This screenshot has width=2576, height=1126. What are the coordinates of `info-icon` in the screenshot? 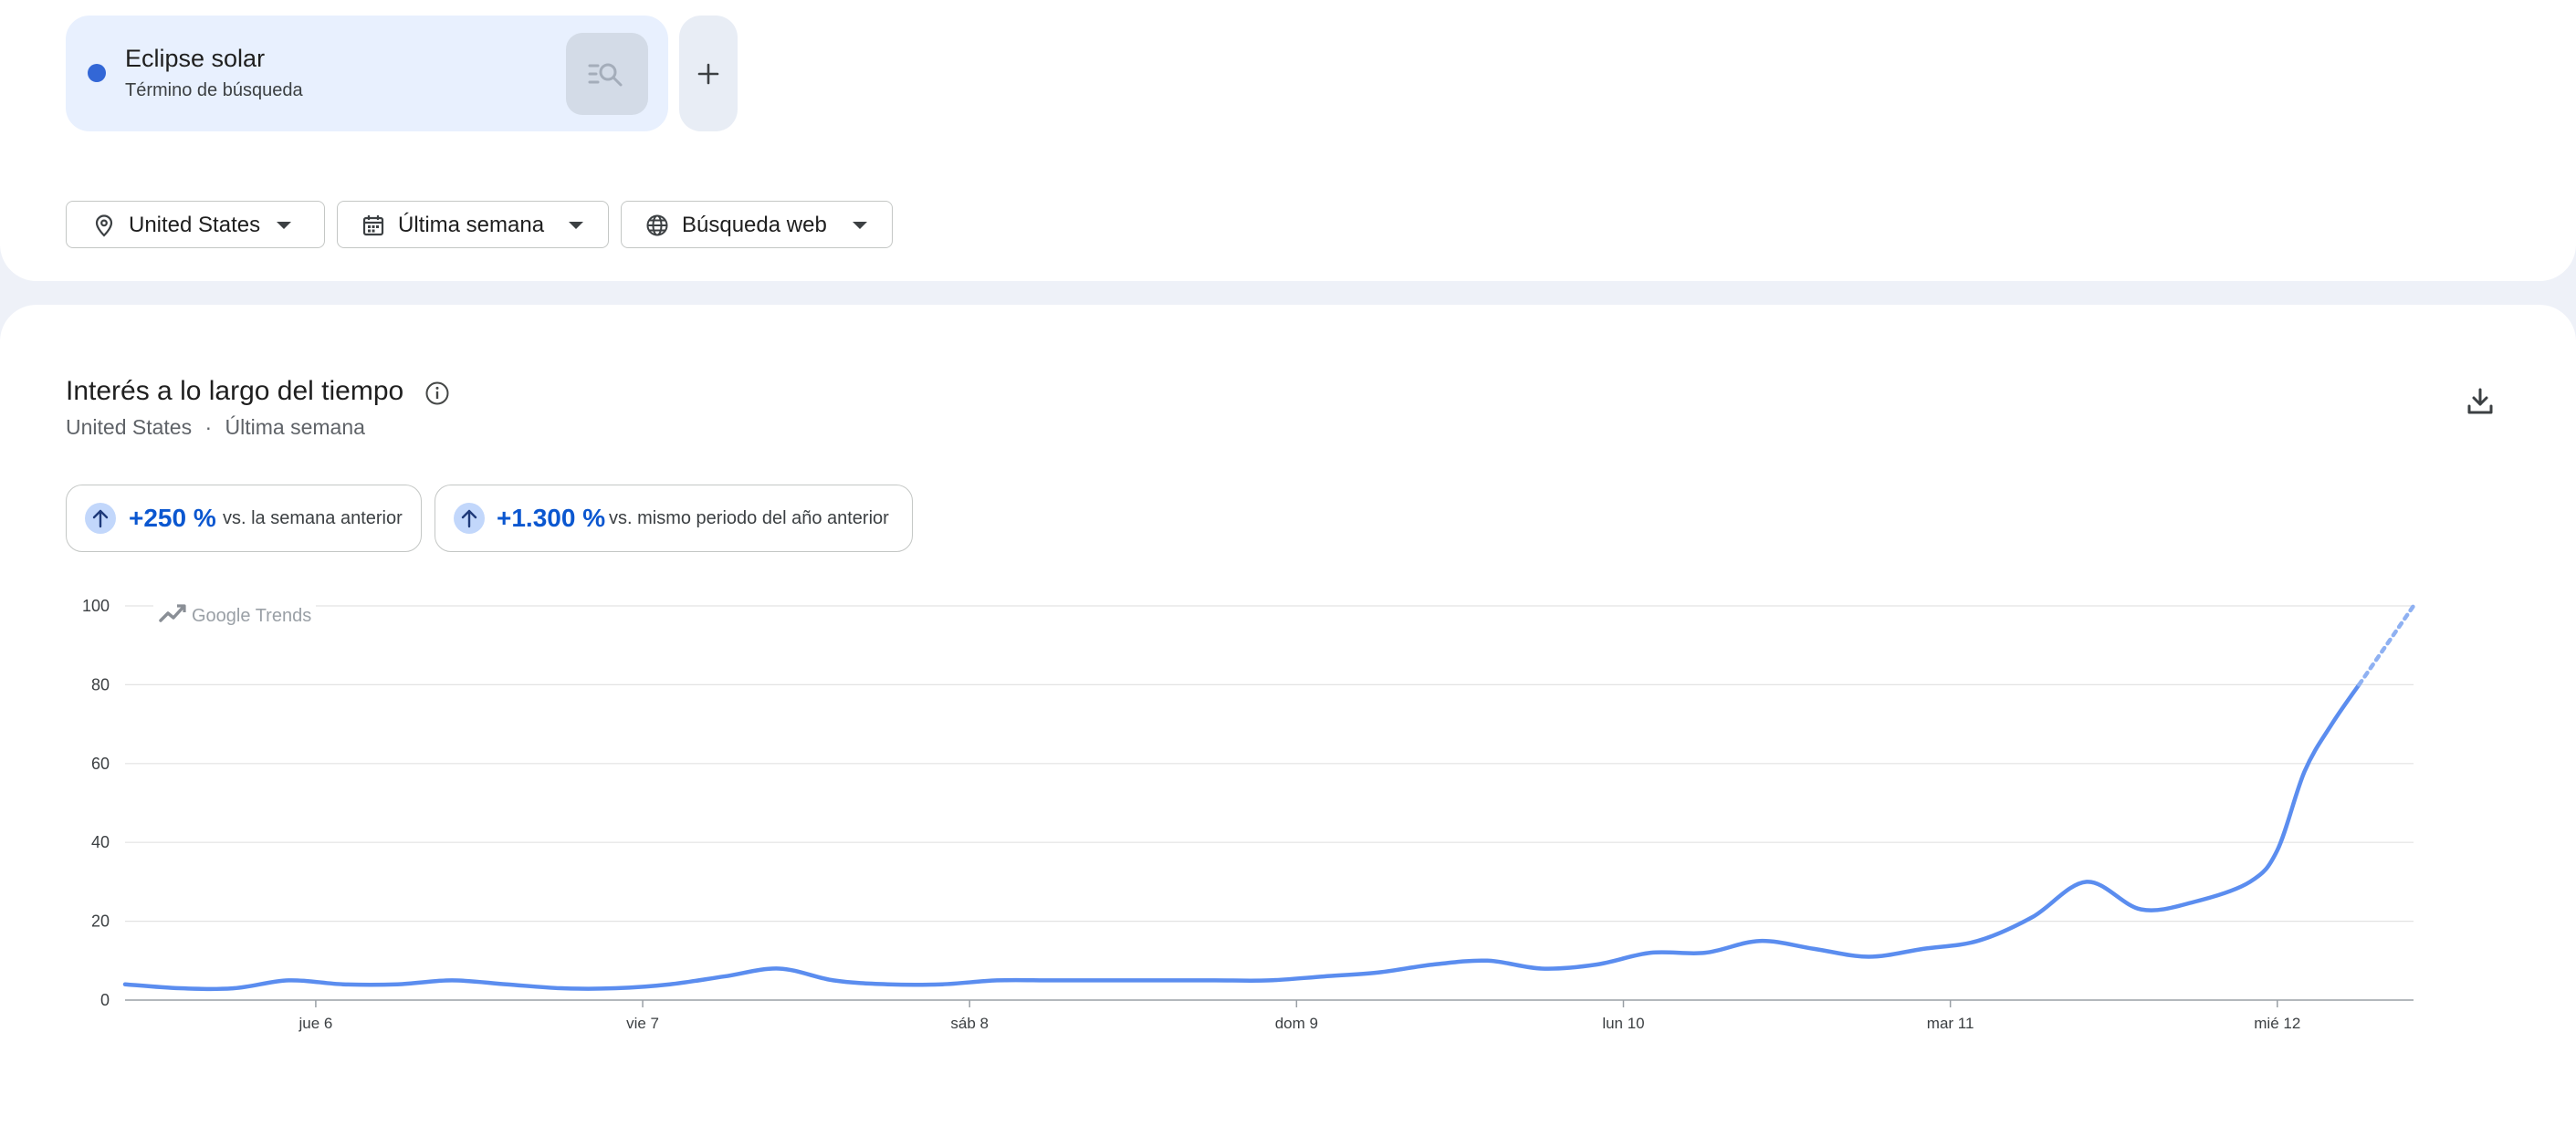 It's located at (437, 394).